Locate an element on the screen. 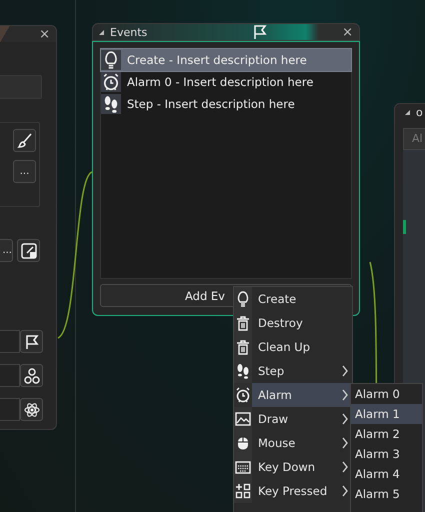  event-label: Create - Insert description here is located at coordinates (217, 60).